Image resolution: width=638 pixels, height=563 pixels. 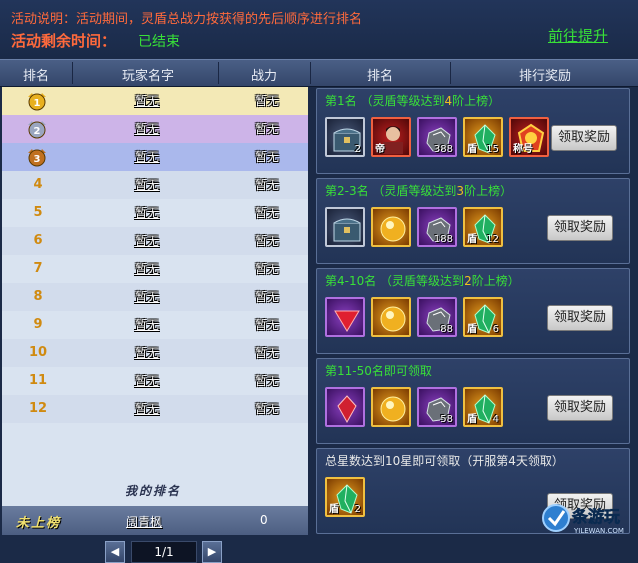 I want to click on reward-item: 盾 12, so click(x=483, y=227).